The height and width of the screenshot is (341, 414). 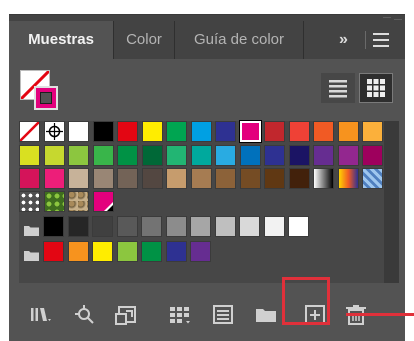 I want to click on collapse-grip, so click(x=387, y=17).